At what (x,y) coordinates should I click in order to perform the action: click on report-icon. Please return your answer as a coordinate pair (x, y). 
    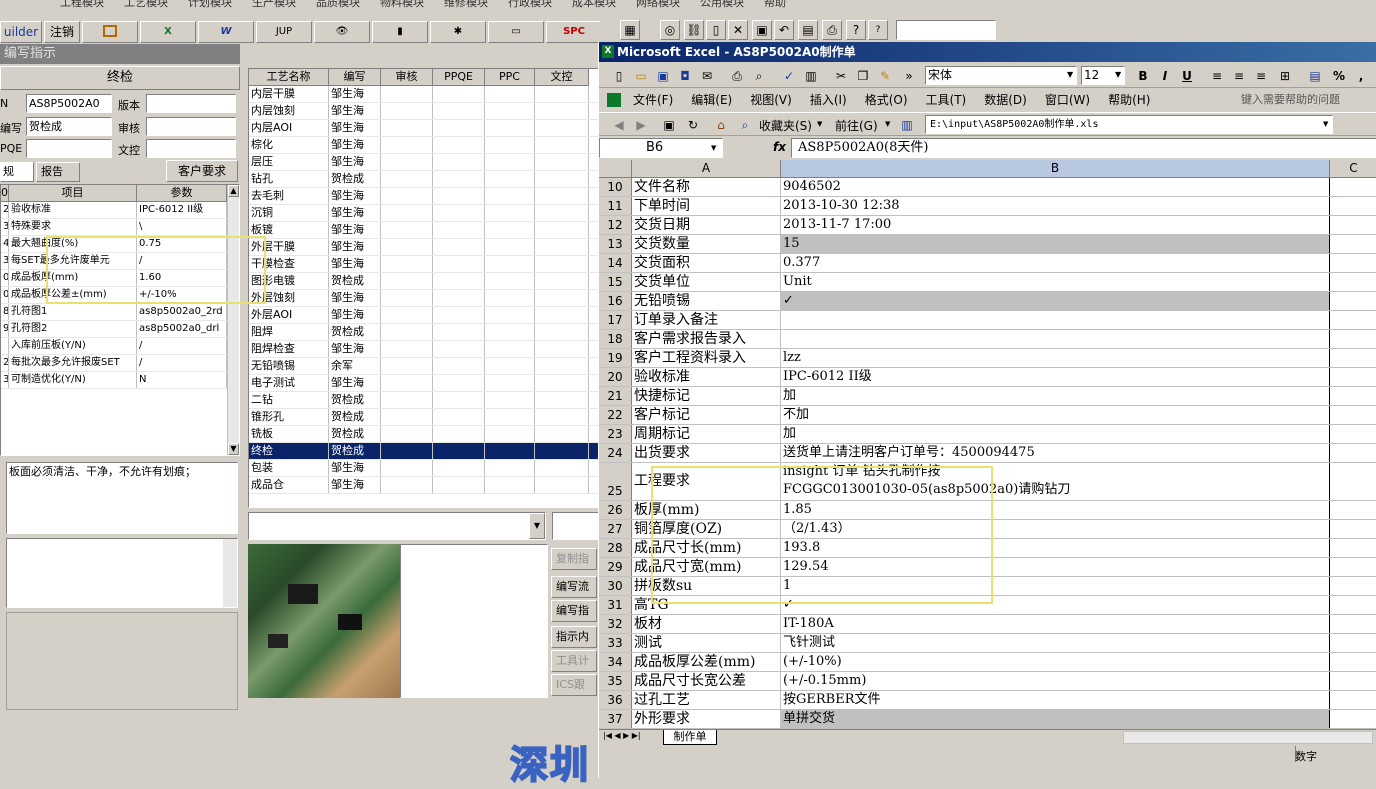
    Looking at the image, I should click on (110, 32).